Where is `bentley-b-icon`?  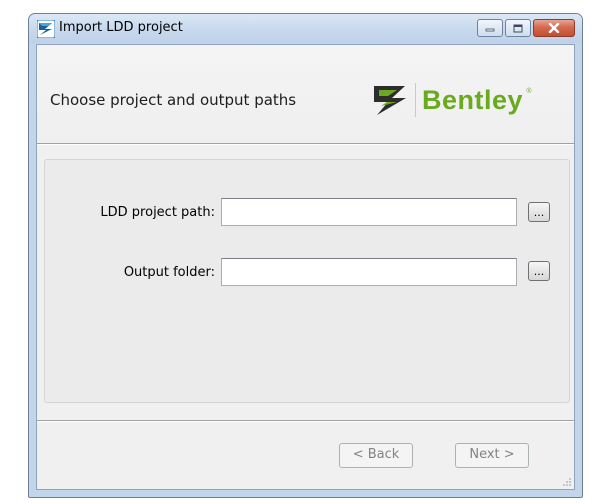
bentley-b-icon is located at coordinates (390, 100).